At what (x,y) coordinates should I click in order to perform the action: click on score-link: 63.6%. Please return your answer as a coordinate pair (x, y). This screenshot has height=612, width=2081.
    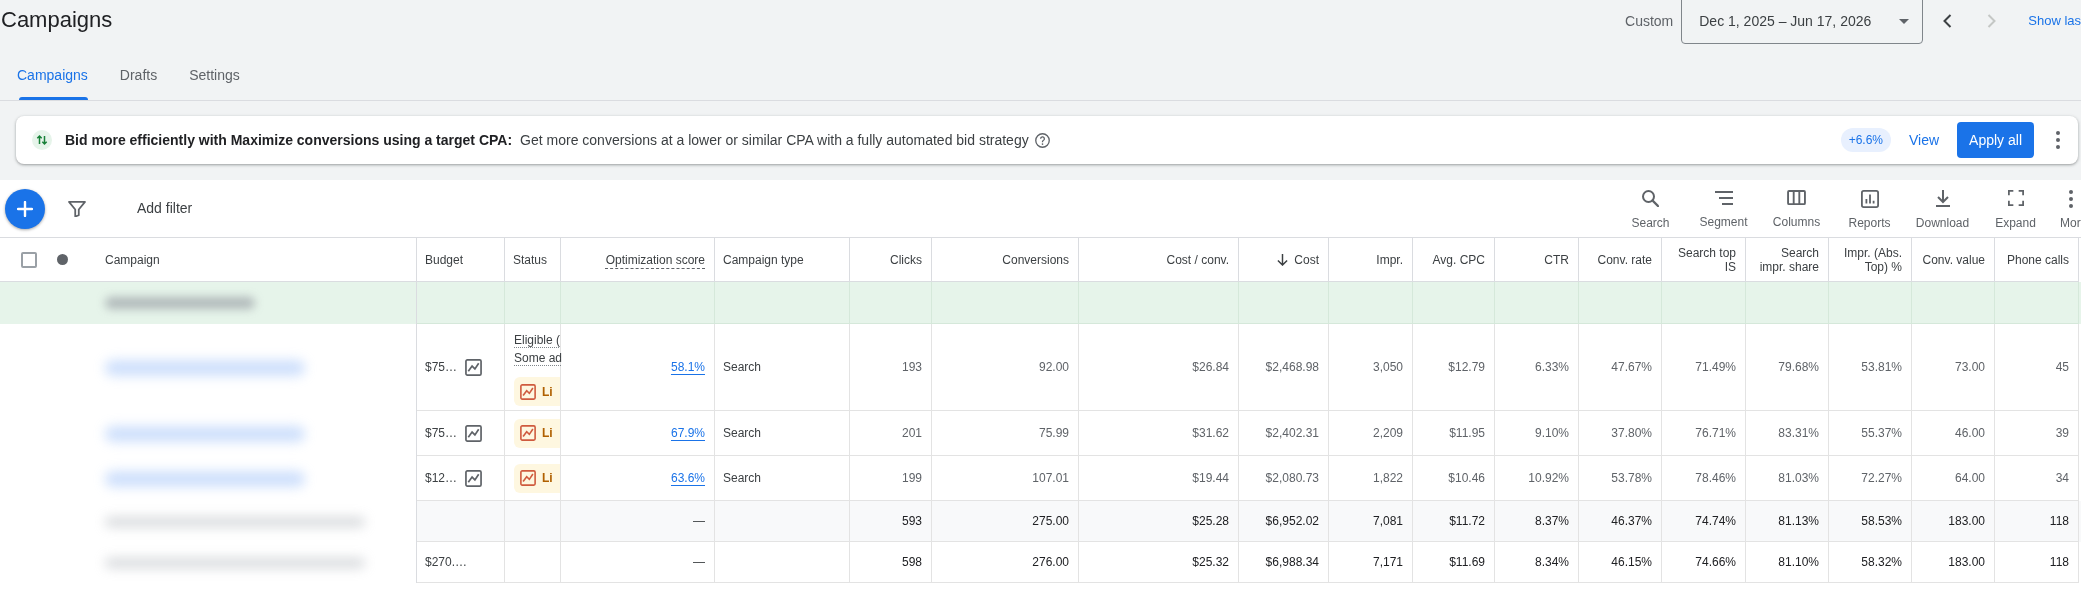
    Looking at the image, I should click on (687, 478).